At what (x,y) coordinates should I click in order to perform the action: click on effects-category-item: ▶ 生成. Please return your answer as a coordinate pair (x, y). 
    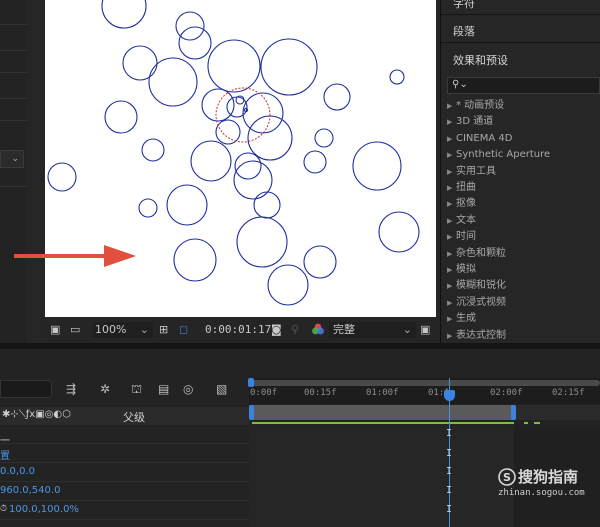
    Looking at the image, I should click on (461, 319).